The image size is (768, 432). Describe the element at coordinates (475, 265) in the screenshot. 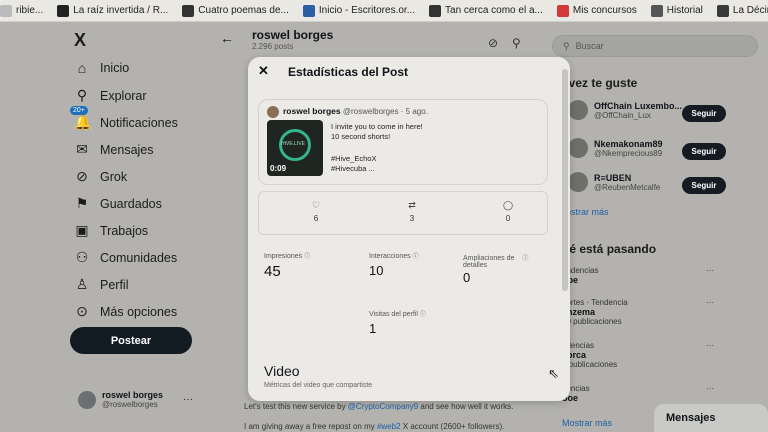

I see `detail-expands-label-2: detalles` at that location.